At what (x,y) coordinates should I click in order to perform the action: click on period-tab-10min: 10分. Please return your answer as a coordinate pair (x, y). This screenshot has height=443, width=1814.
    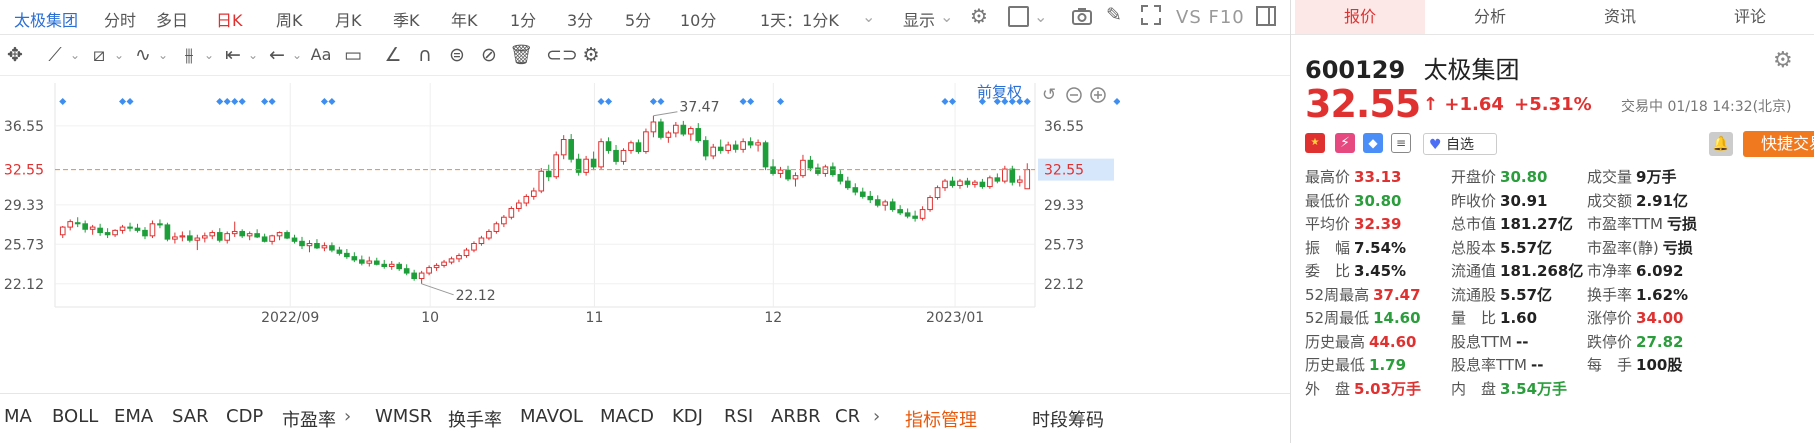
    Looking at the image, I should click on (698, 19).